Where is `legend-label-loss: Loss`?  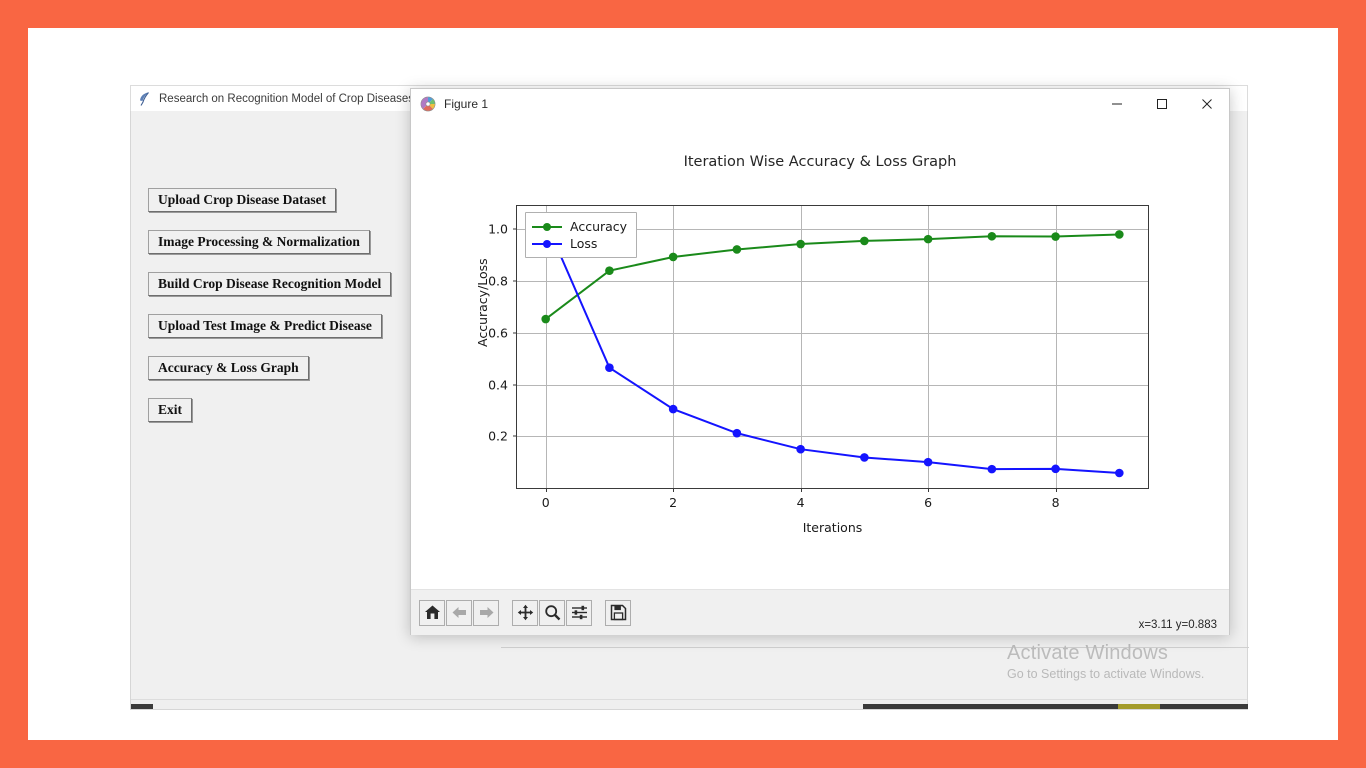 legend-label-loss: Loss is located at coordinates (584, 243).